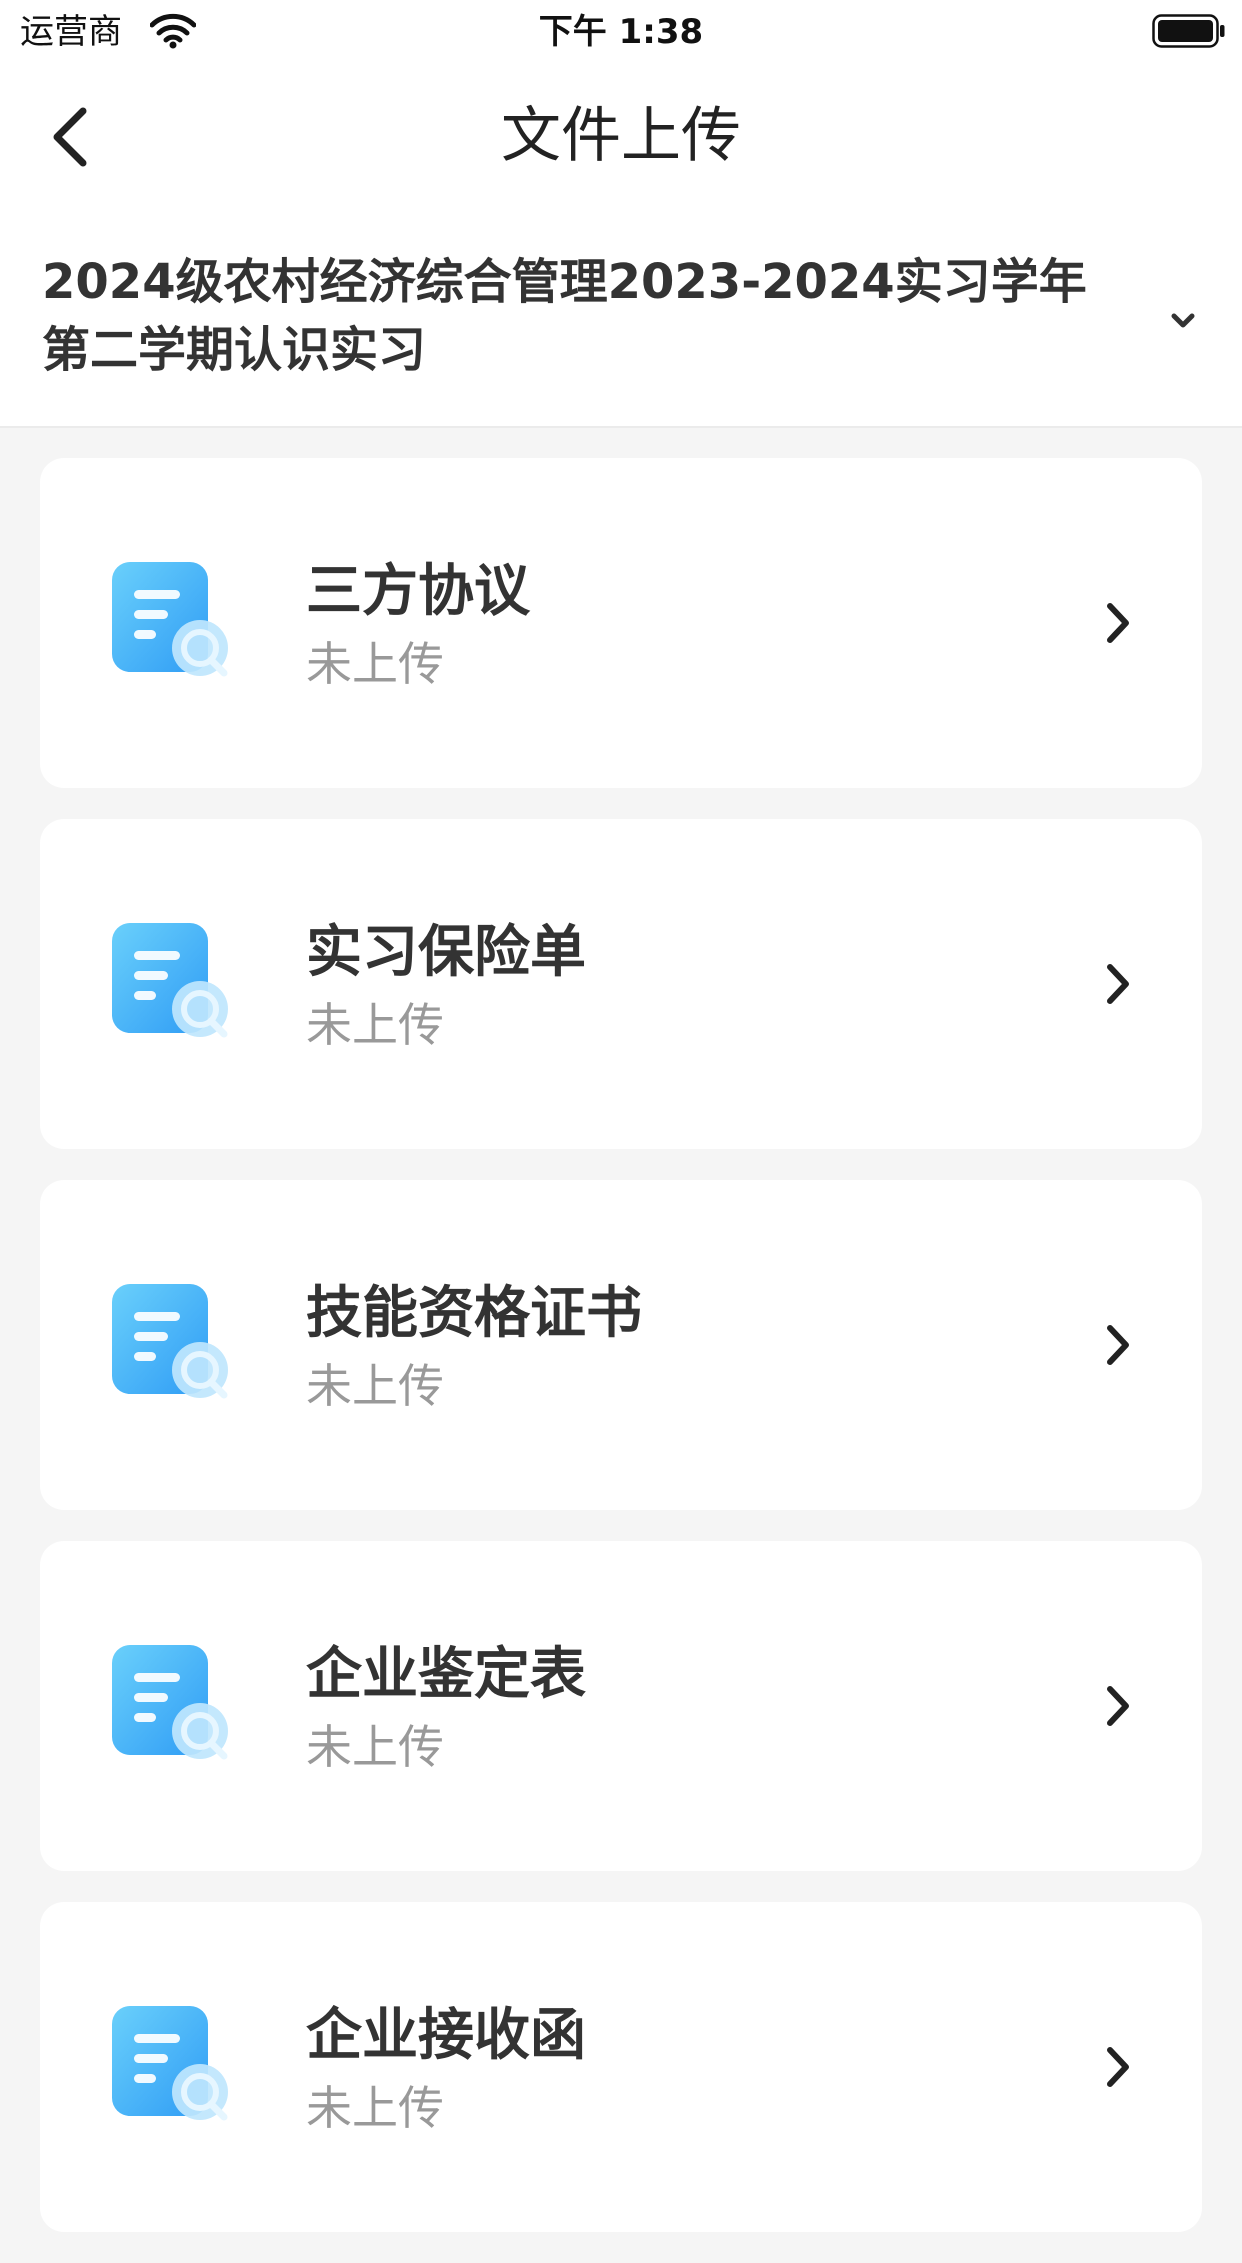 The height and width of the screenshot is (2263, 1242). Describe the element at coordinates (1188, 31) in the screenshot. I see `battery-icon` at that location.